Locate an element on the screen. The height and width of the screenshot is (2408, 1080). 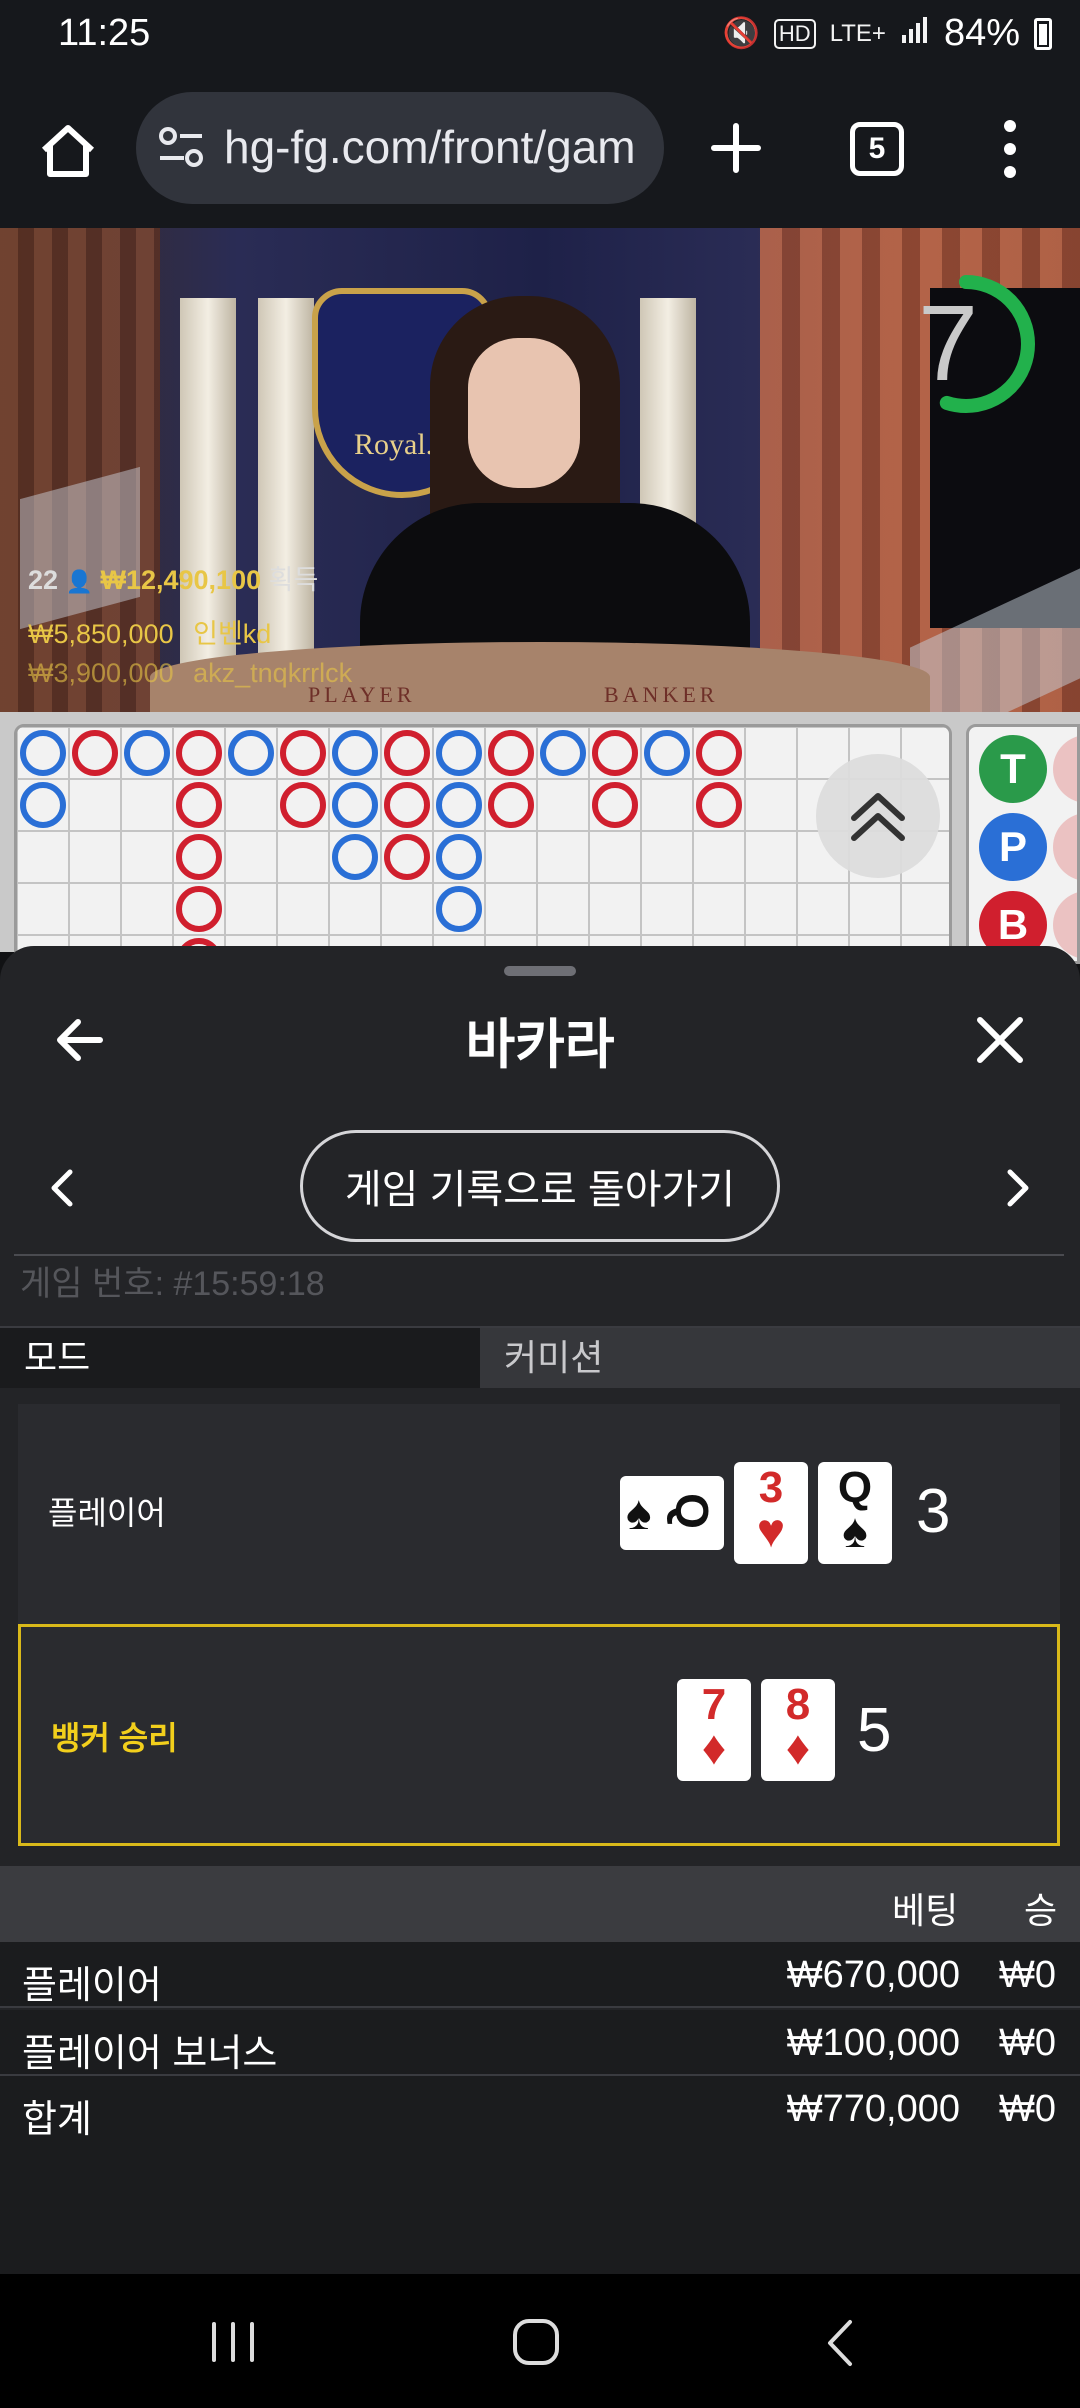
sheet-drag-handle is located at coordinates (540, 971).